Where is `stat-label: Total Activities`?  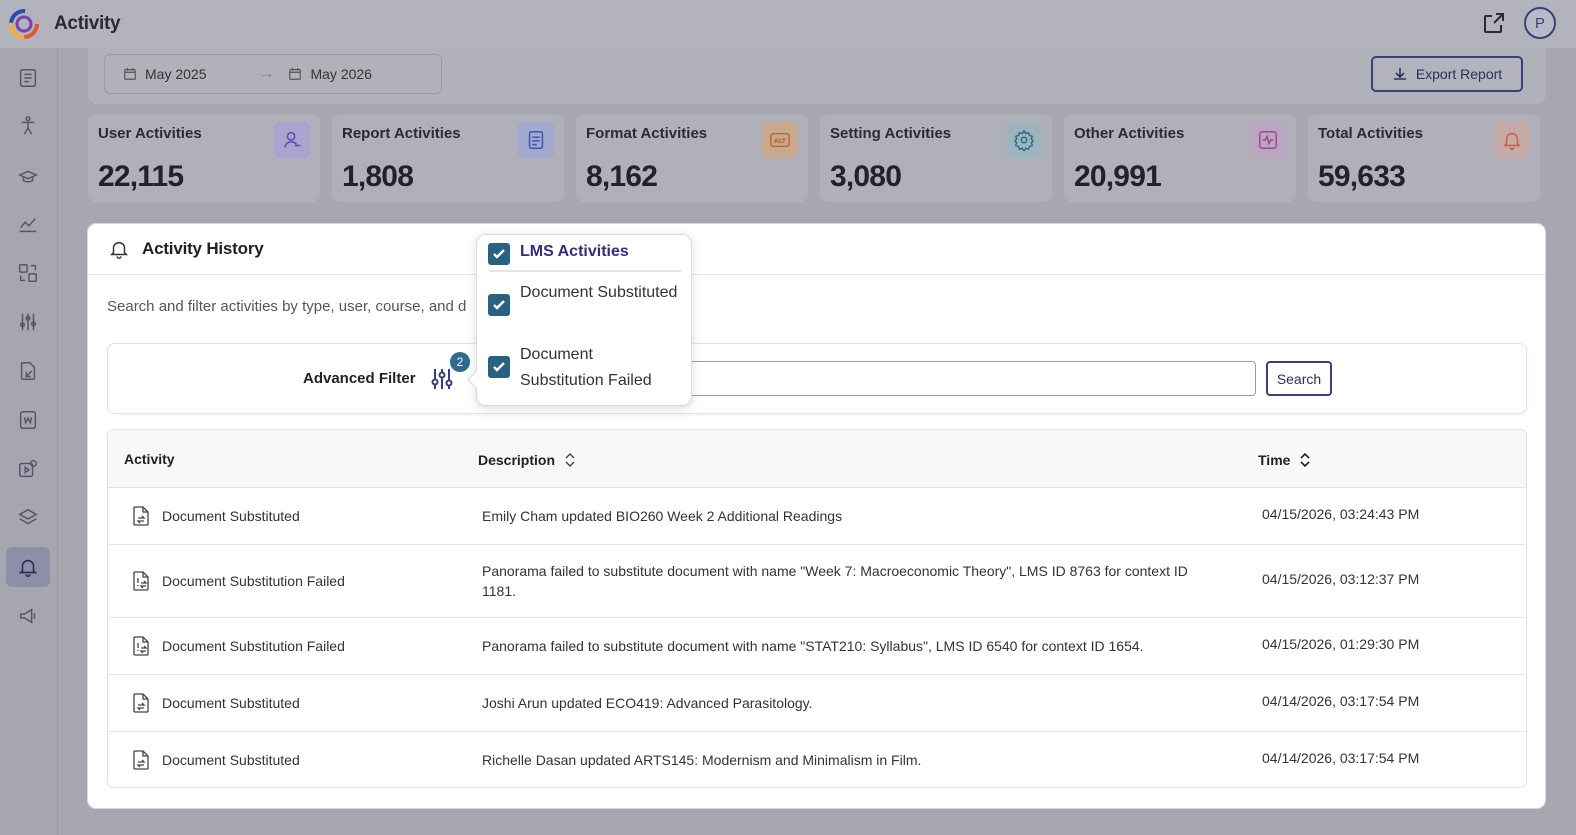 stat-label: Total Activities is located at coordinates (1371, 133).